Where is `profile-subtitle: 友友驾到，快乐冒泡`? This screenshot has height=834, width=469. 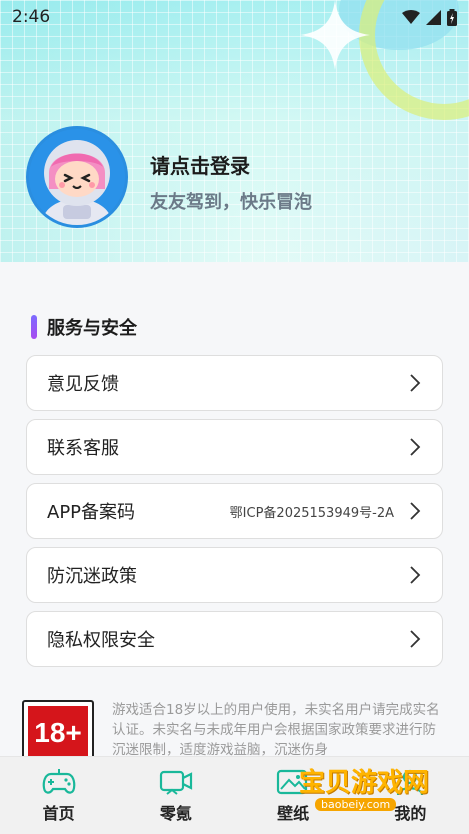 profile-subtitle: 友友驾到，快乐冒泡 is located at coordinates (231, 202).